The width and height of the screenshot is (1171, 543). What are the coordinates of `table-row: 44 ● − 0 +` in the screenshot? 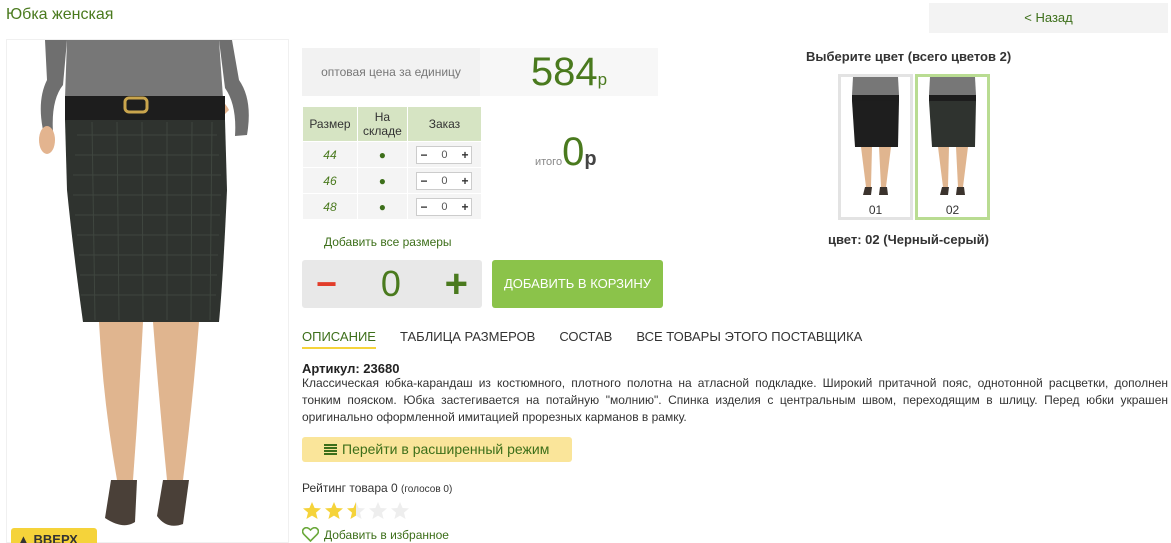 It's located at (392, 154).